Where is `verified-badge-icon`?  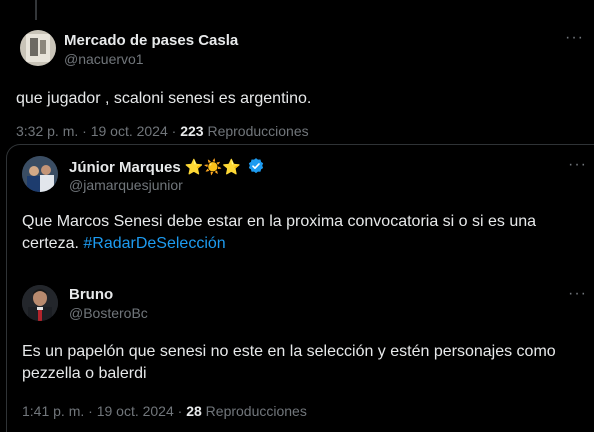 verified-badge-icon is located at coordinates (256, 166).